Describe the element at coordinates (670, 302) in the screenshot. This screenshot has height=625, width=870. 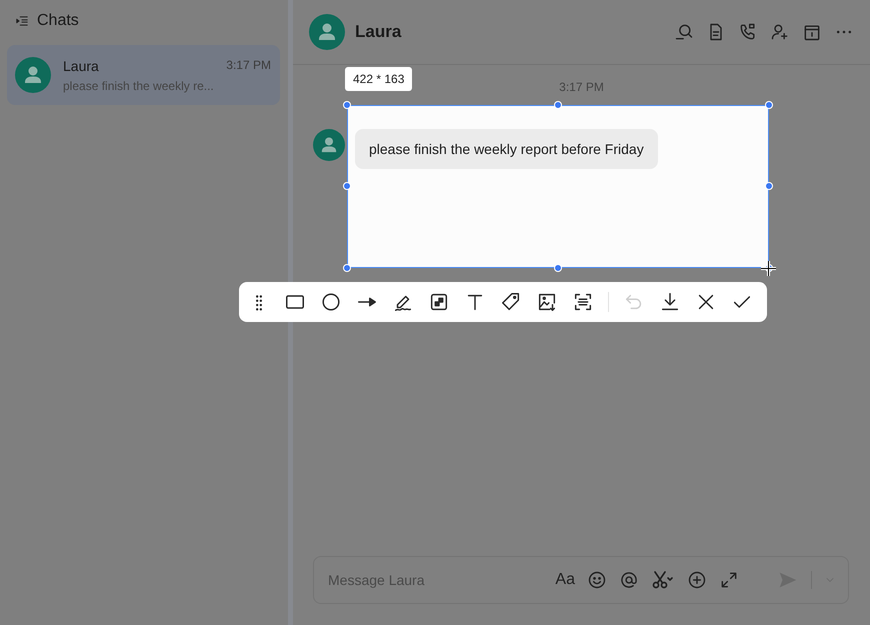
I see `download-icon` at that location.